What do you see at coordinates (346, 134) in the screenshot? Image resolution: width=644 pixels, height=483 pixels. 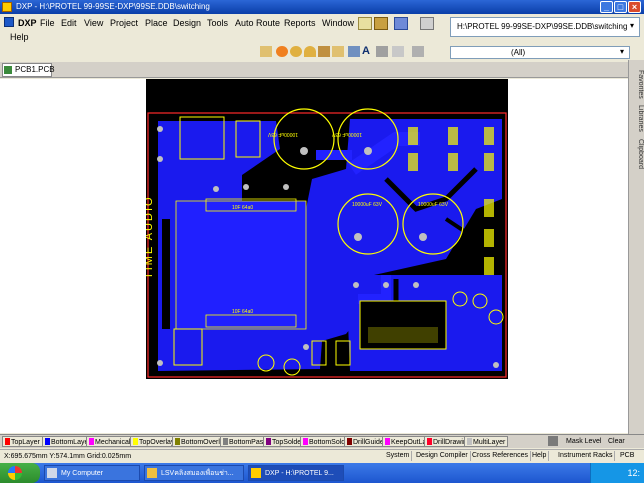 I see `cap-label-2: 10000uF 63V` at bounding box center [346, 134].